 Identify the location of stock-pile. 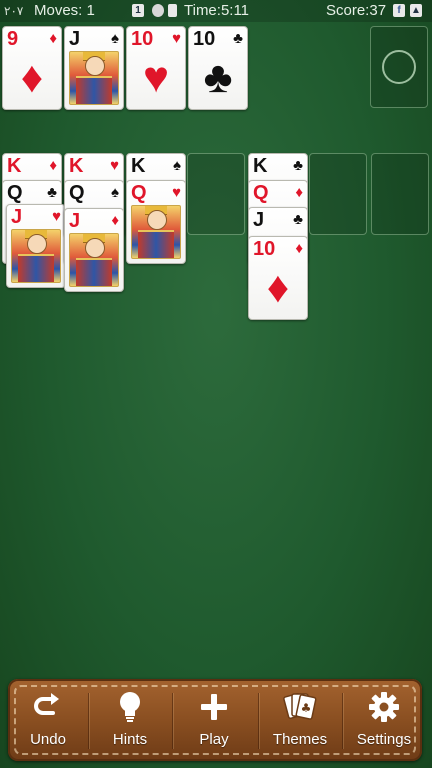
(399, 67).